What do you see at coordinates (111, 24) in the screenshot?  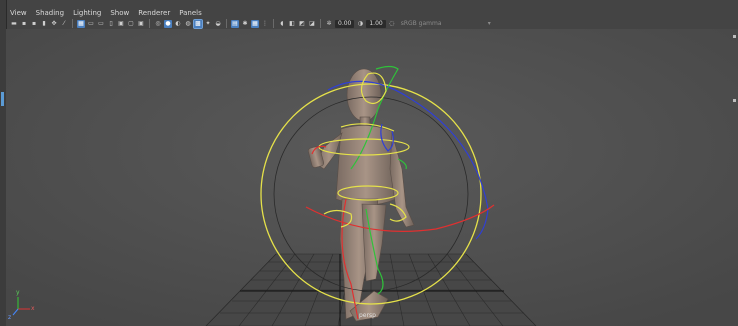 I see `gate-mask-icon: ▯` at bounding box center [111, 24].